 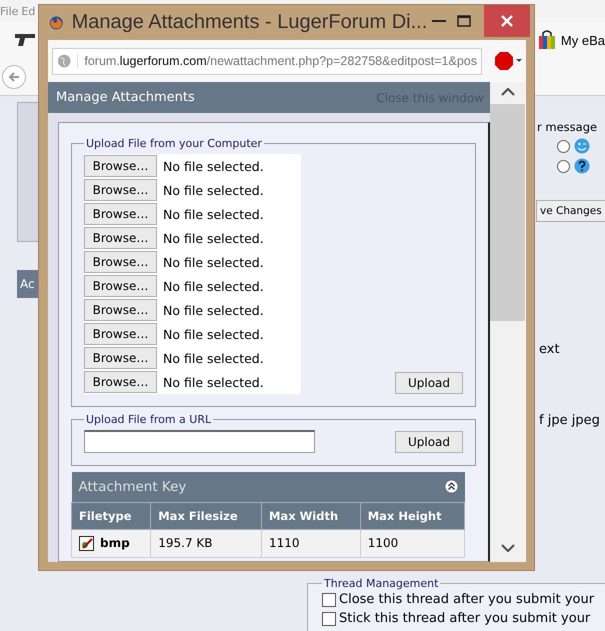 I want to click on back-button, so click(x=14, y=76).